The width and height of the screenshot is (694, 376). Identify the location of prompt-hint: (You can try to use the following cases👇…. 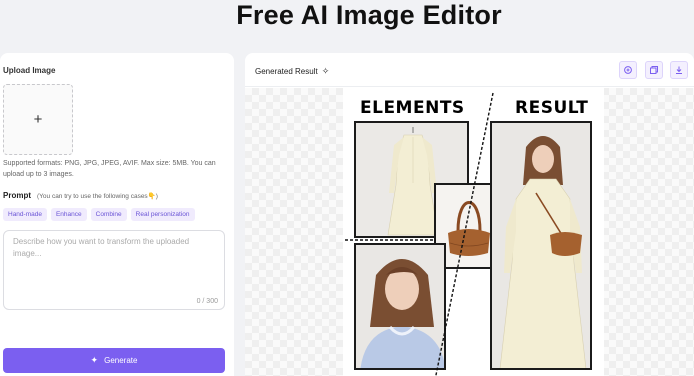
(97, 196).